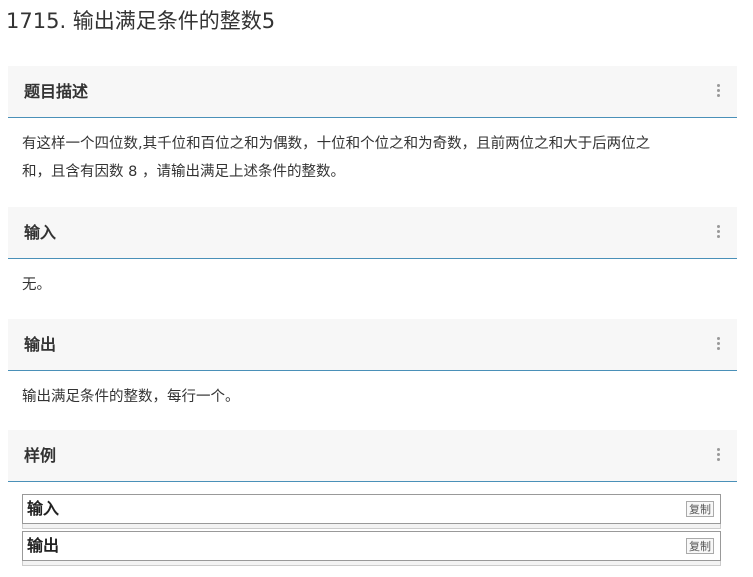 This screenshot has height=577, width=753. I want to click on sample-output-label: 输出, so click(43, 545).